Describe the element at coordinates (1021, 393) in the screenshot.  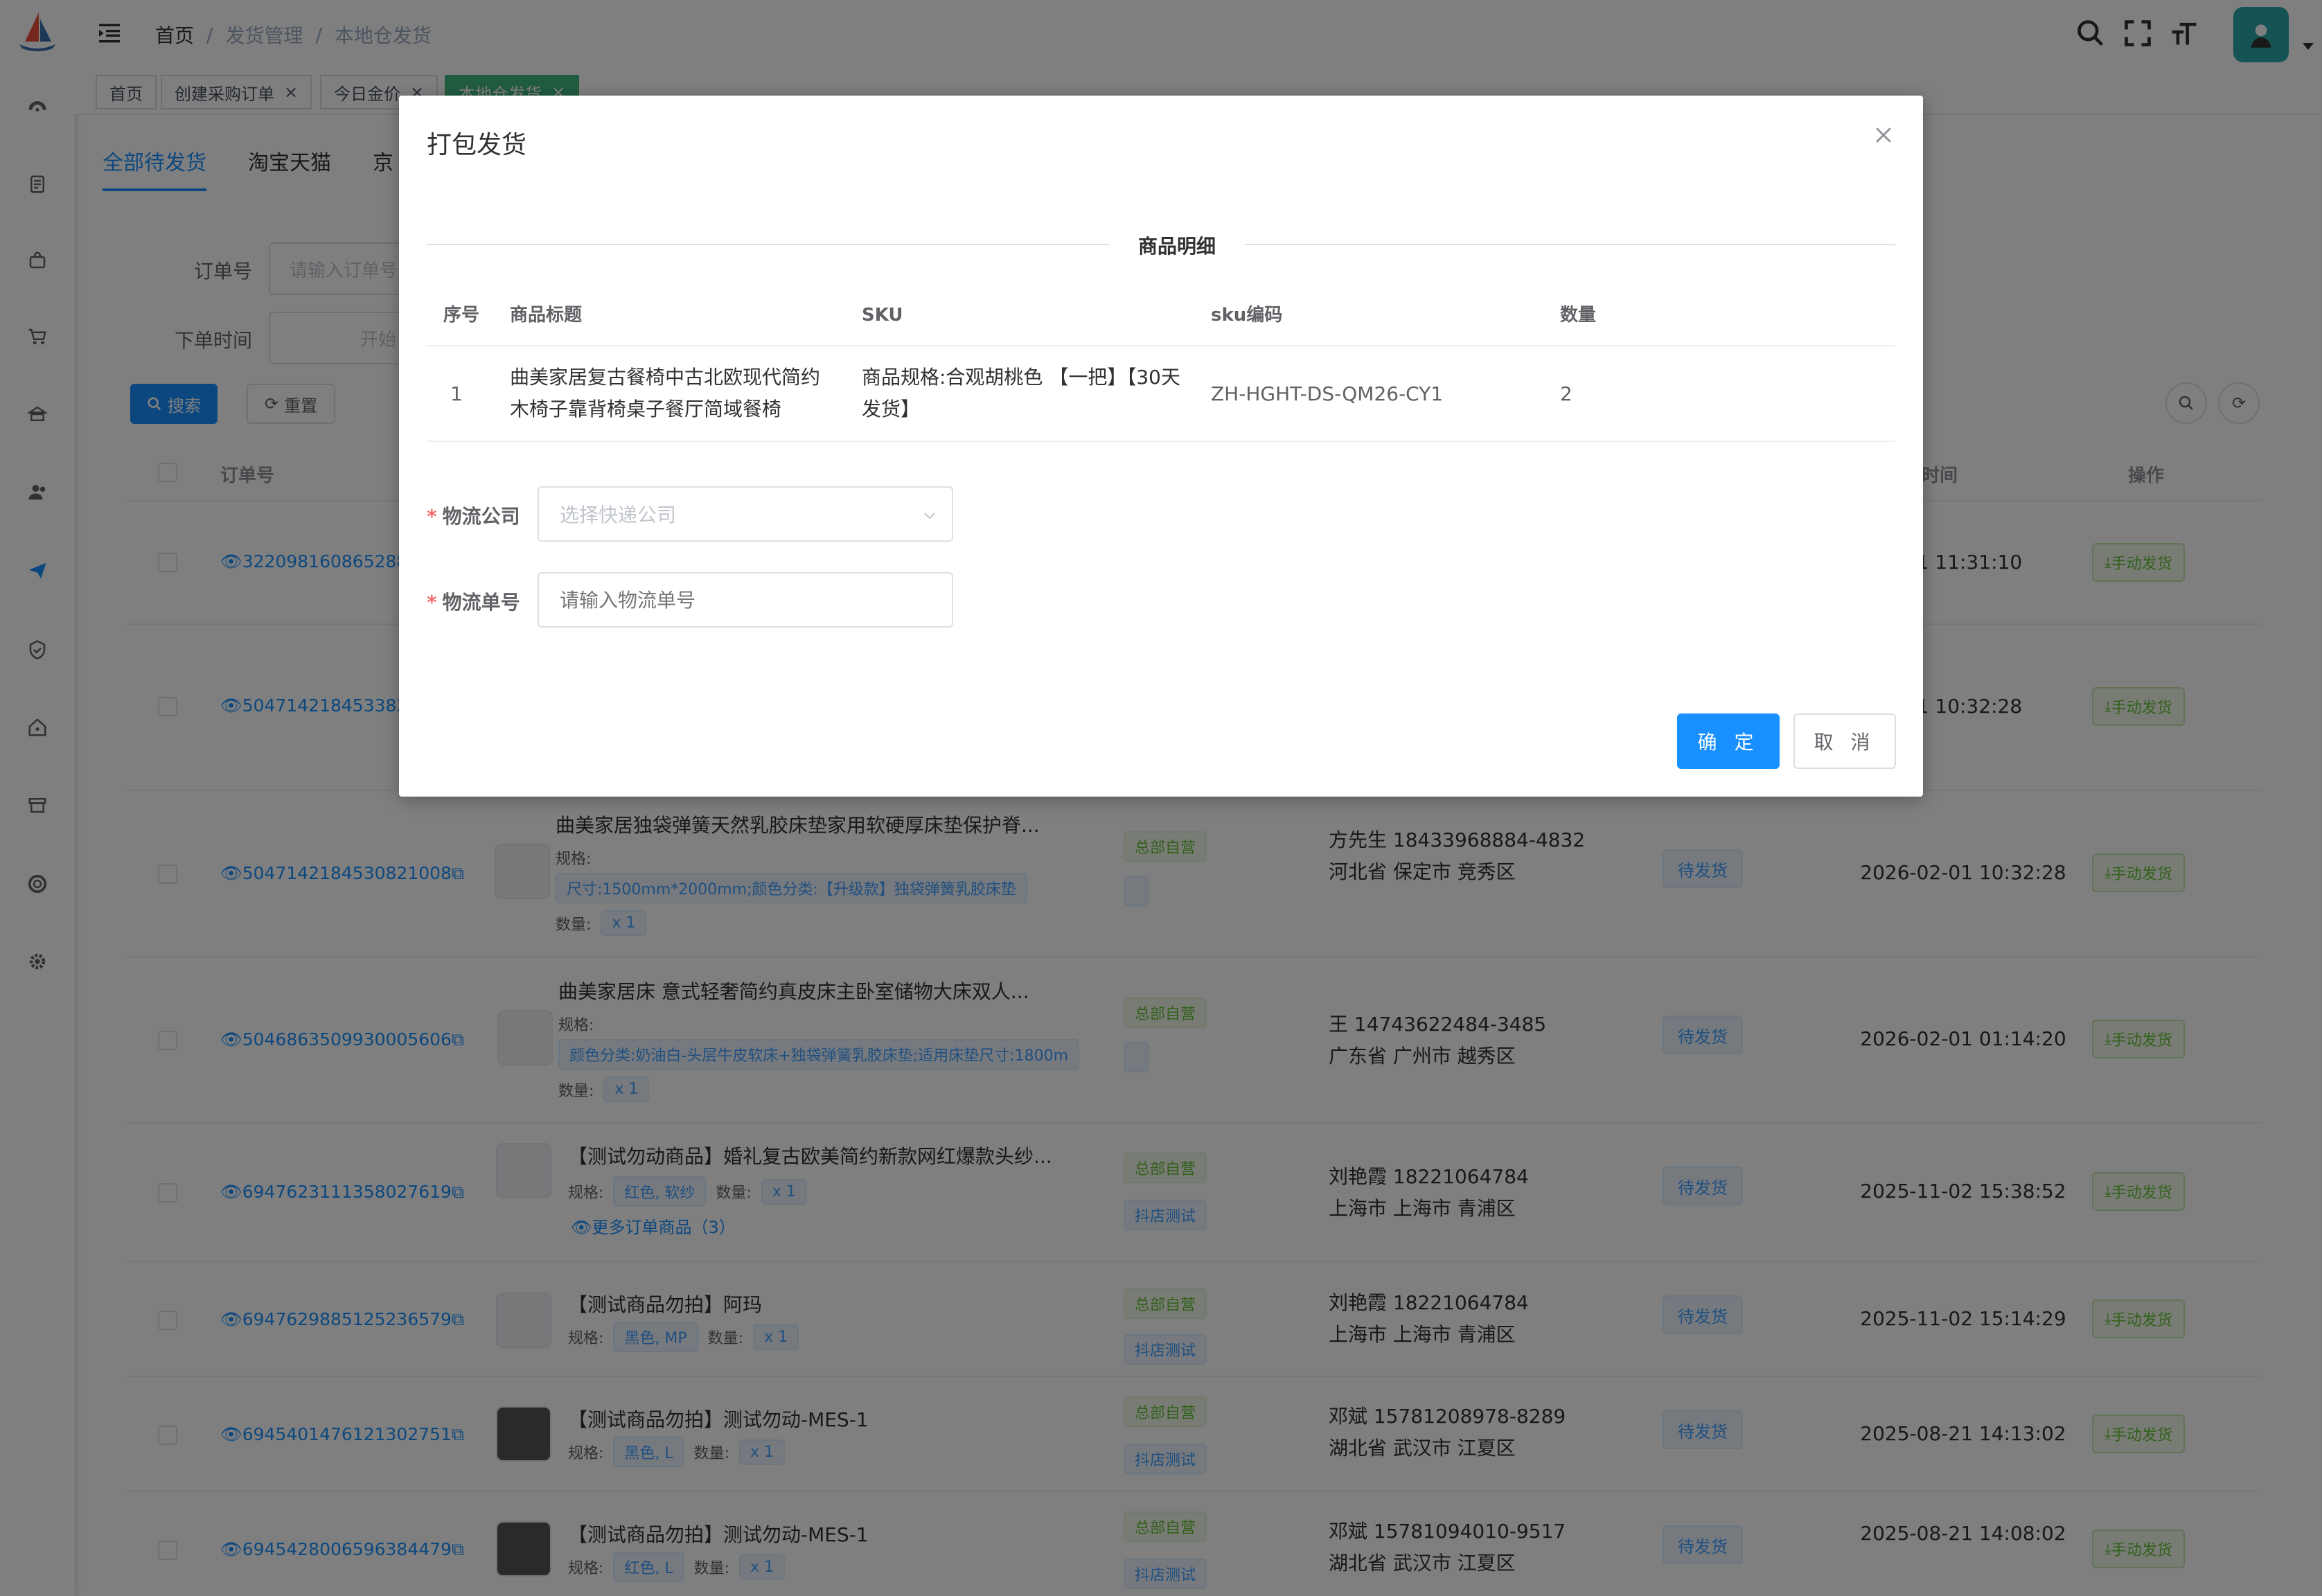
I see `goods-sku: 商品规格:合观胡桃色 【一把】【30天发货】` at that location.